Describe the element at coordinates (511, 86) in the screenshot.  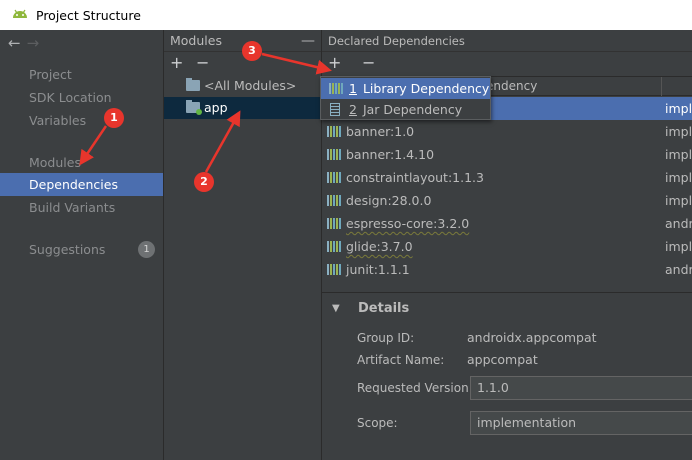
I see `column-header-dependency: endency` at that location.